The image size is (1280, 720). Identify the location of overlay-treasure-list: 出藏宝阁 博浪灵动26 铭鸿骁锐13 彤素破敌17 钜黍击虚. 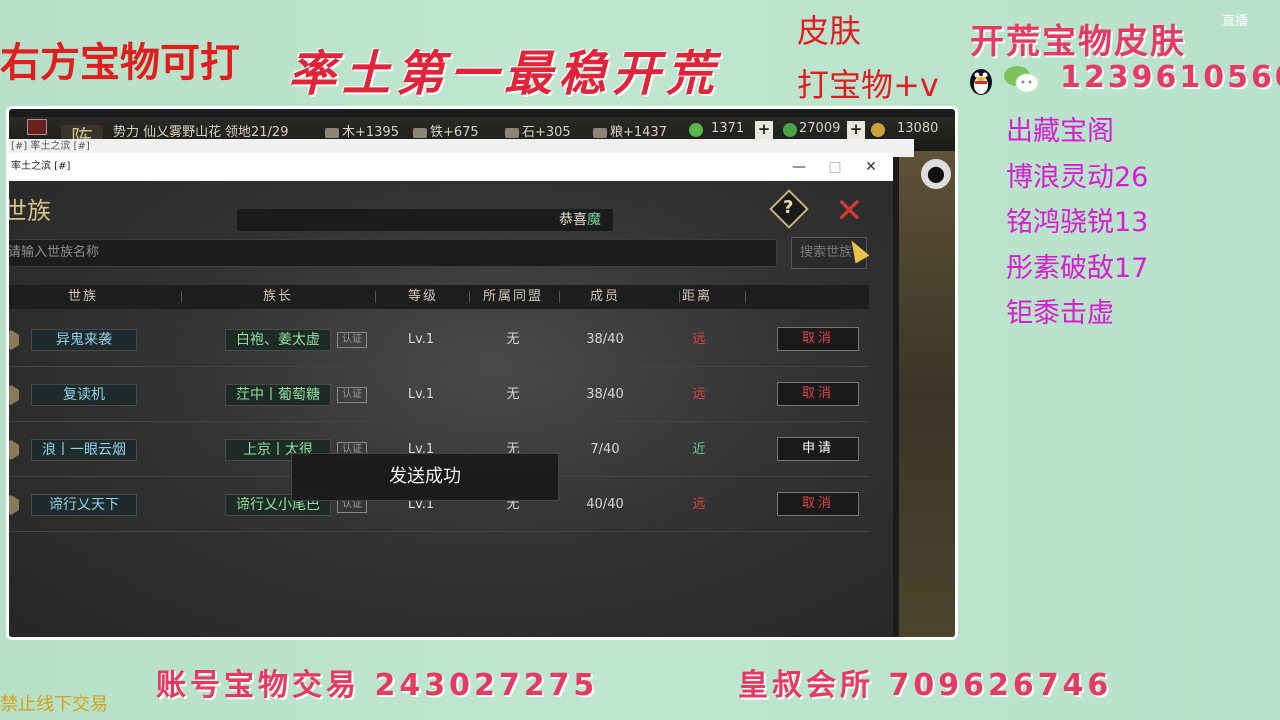
(1077, 226).